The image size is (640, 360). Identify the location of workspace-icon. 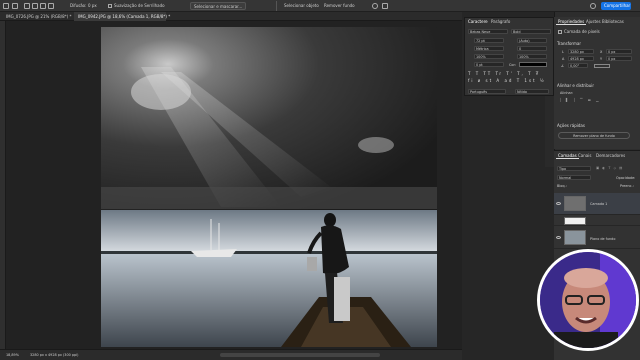
(385, 6).